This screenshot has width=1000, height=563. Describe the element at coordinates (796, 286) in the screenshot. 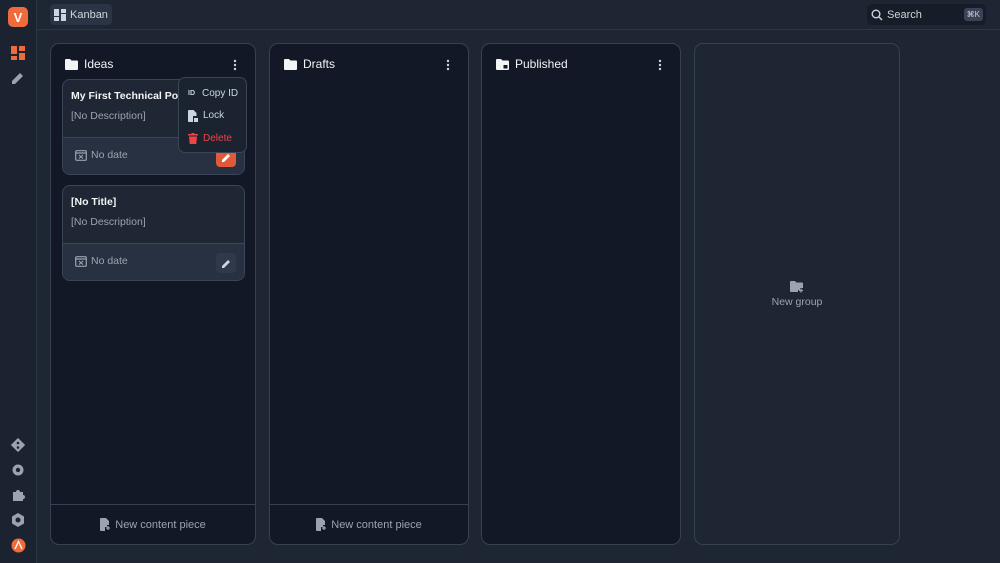

I see `folder-plus-icon` at that location.